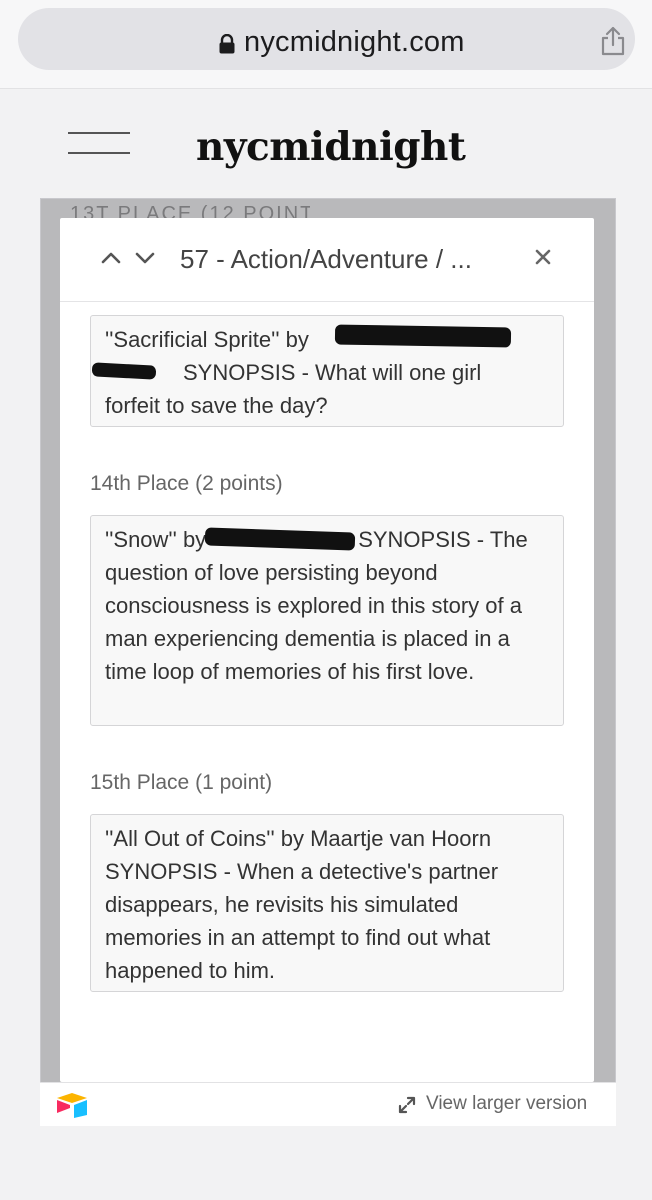 Image resolution: width=652 pixels, height=1200 pixels. Describe the element at coordinates (227, 44) in the screenshot. I see `lock-icon` at that location.